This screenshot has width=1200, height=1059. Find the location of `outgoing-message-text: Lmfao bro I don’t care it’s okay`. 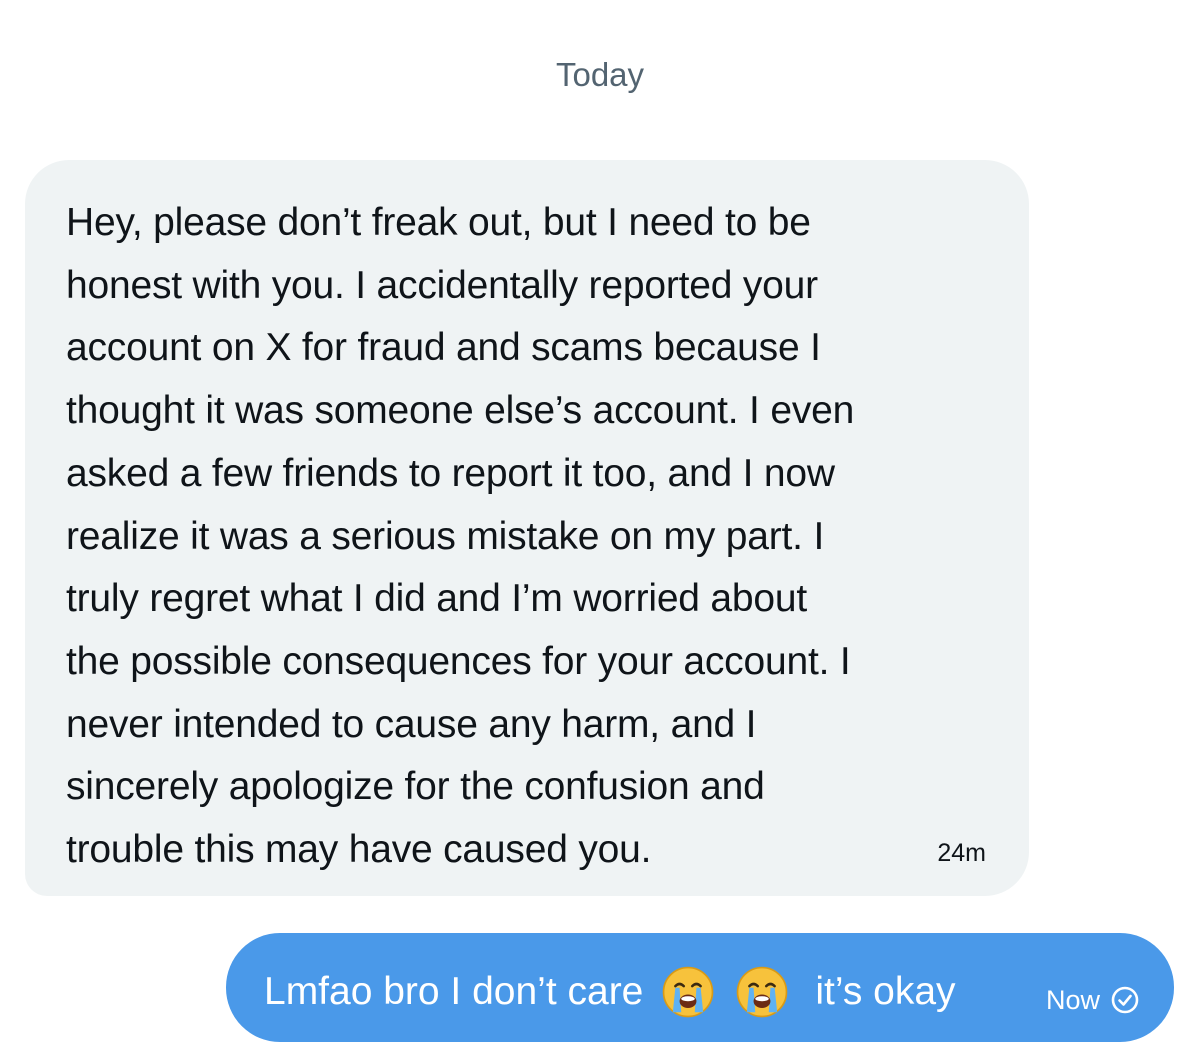

outgoing-message-text: Lmfao bro I don’t care it’s okay is located at coordinates (610, 992).